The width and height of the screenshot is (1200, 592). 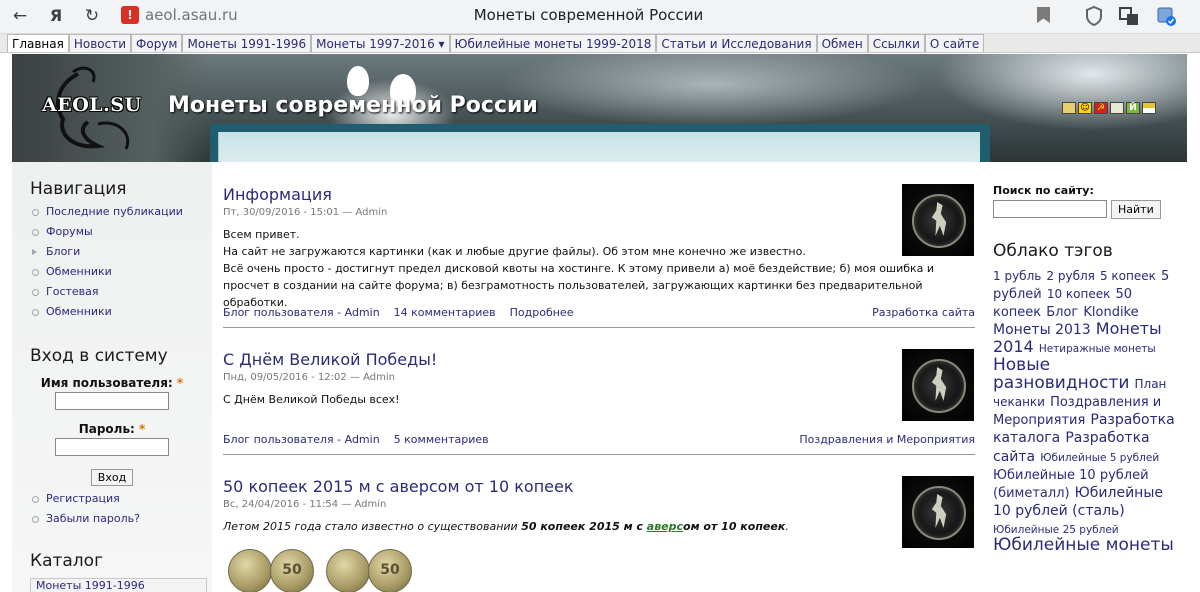 I want to click on tag-link: 10 копеек, so click(x=1079, y=294).